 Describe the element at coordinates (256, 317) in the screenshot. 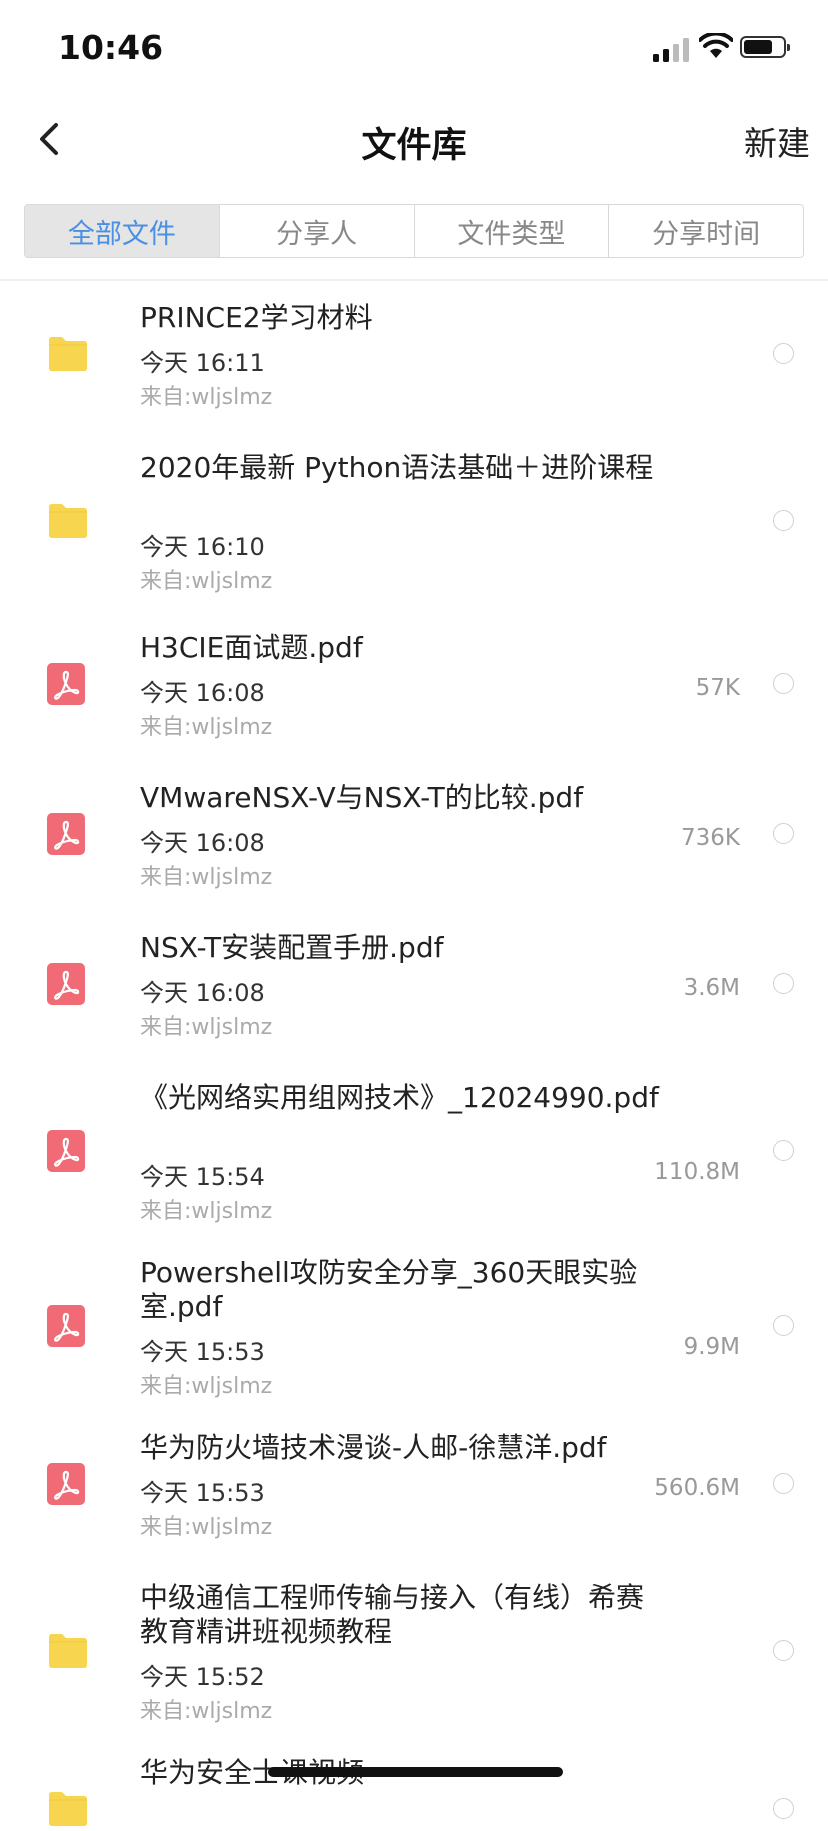

I see `file-name: PRINCE2学习材料` at that location.